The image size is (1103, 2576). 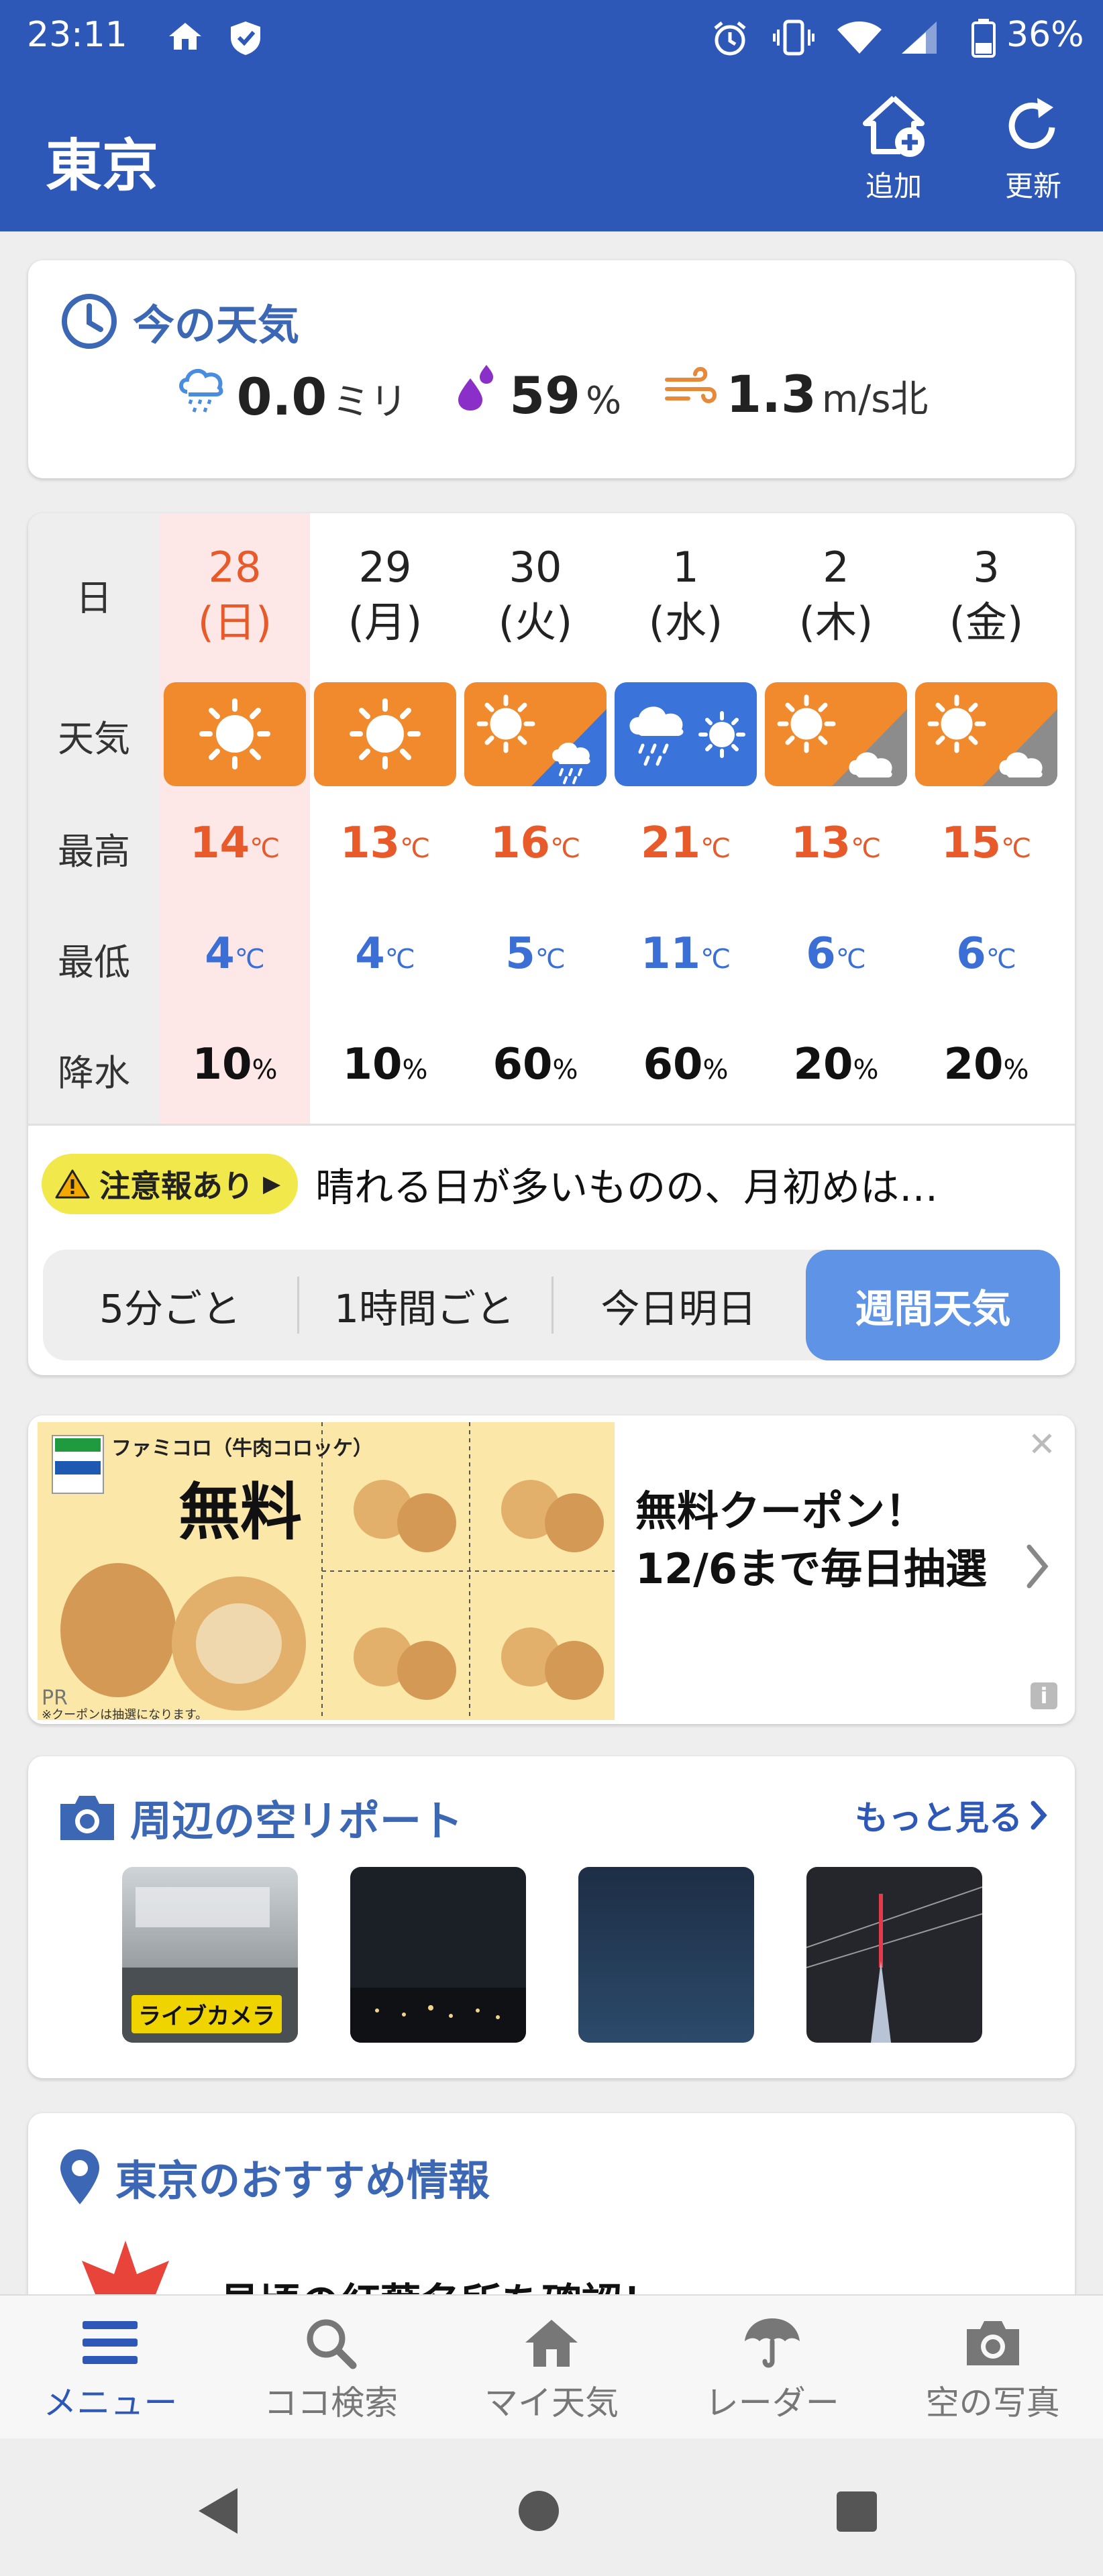 What do you see at coordinates (180, 321) in the screenshot?
I see `current-weather-header: 今の天気` at bounding box center [180, 321].